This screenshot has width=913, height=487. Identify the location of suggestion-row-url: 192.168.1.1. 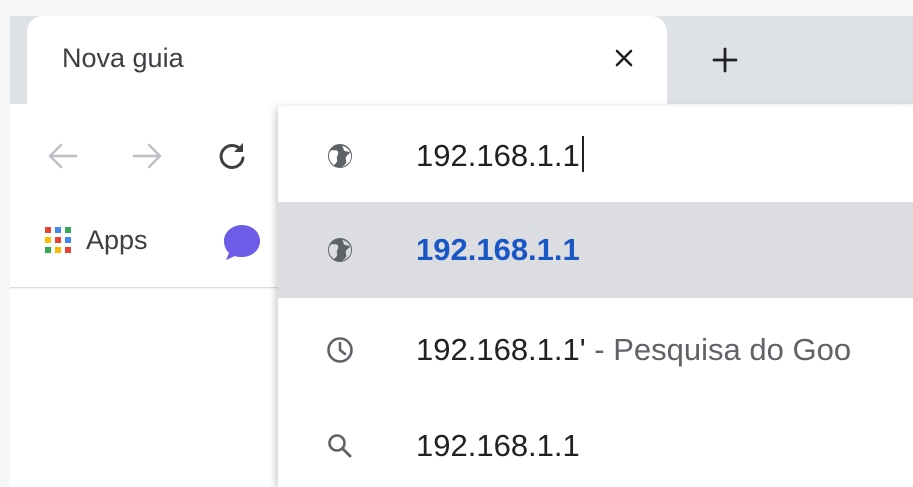
(595, 250).